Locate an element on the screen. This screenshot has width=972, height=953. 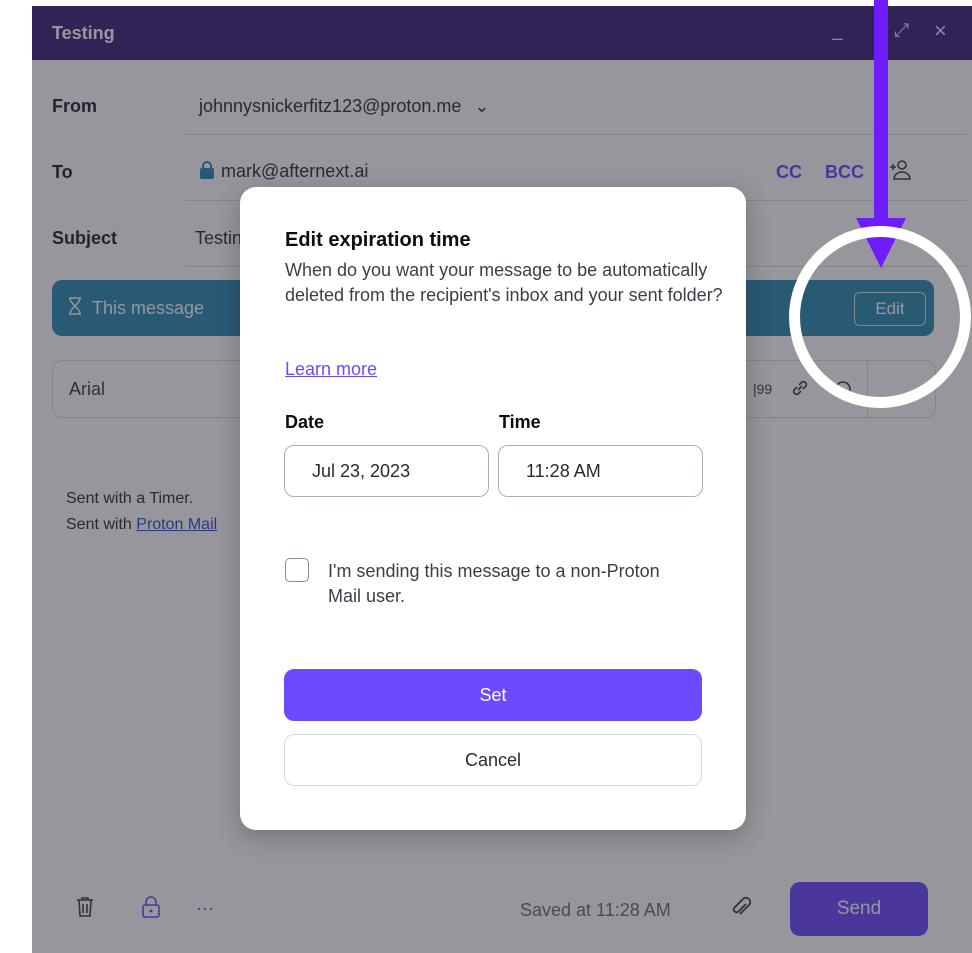
non-proton-user-checkbox is located at coordinates (297, 570).